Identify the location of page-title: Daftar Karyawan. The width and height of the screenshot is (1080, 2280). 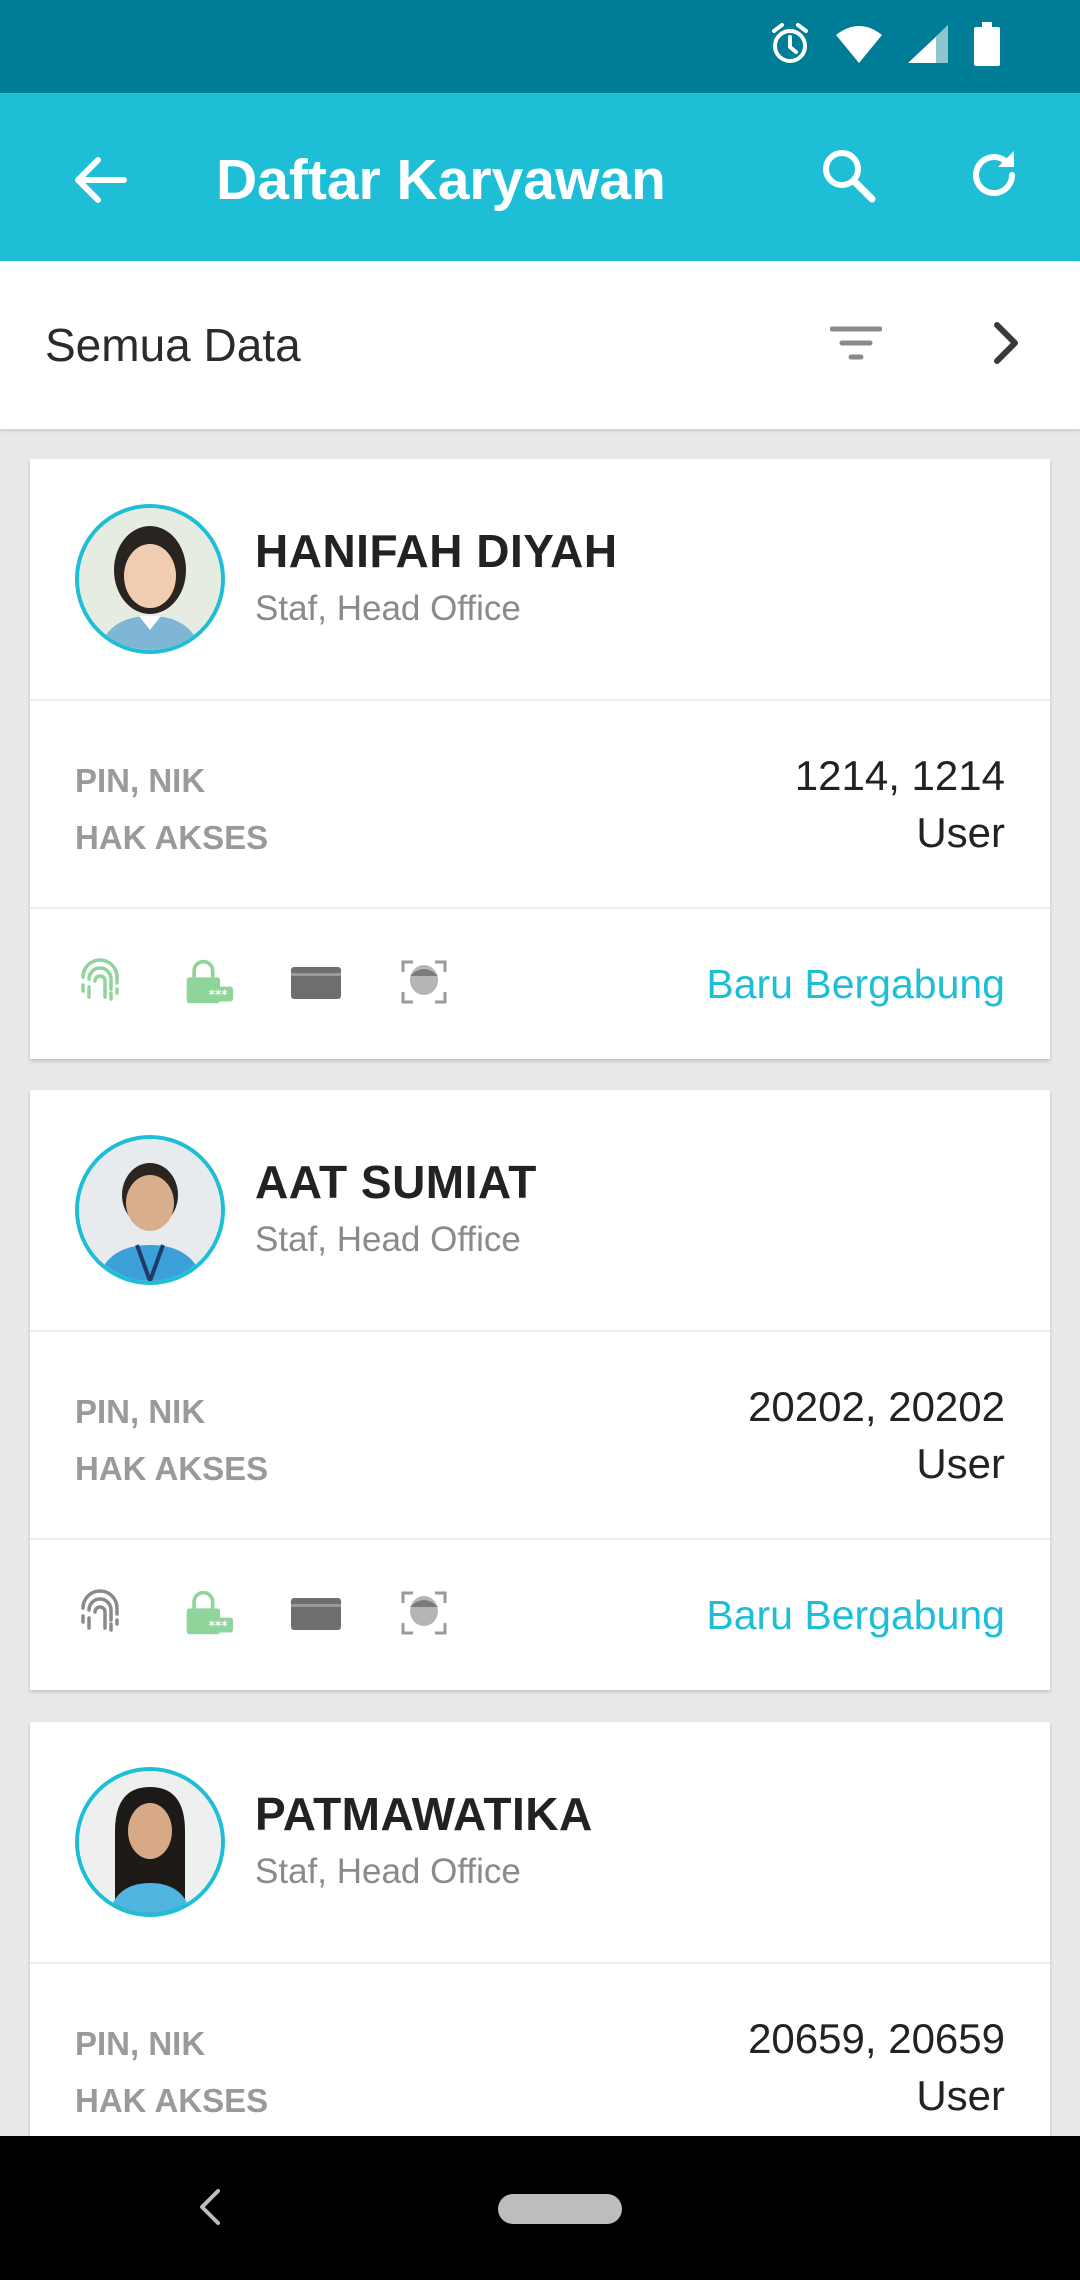
(441, 180).